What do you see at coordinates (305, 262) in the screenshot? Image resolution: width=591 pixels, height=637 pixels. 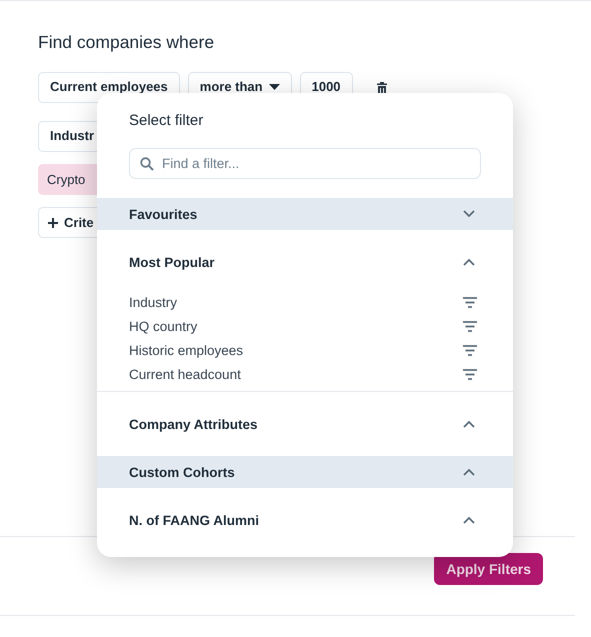 I see `section-header: Most Popular` at bounding box center [305, 262].